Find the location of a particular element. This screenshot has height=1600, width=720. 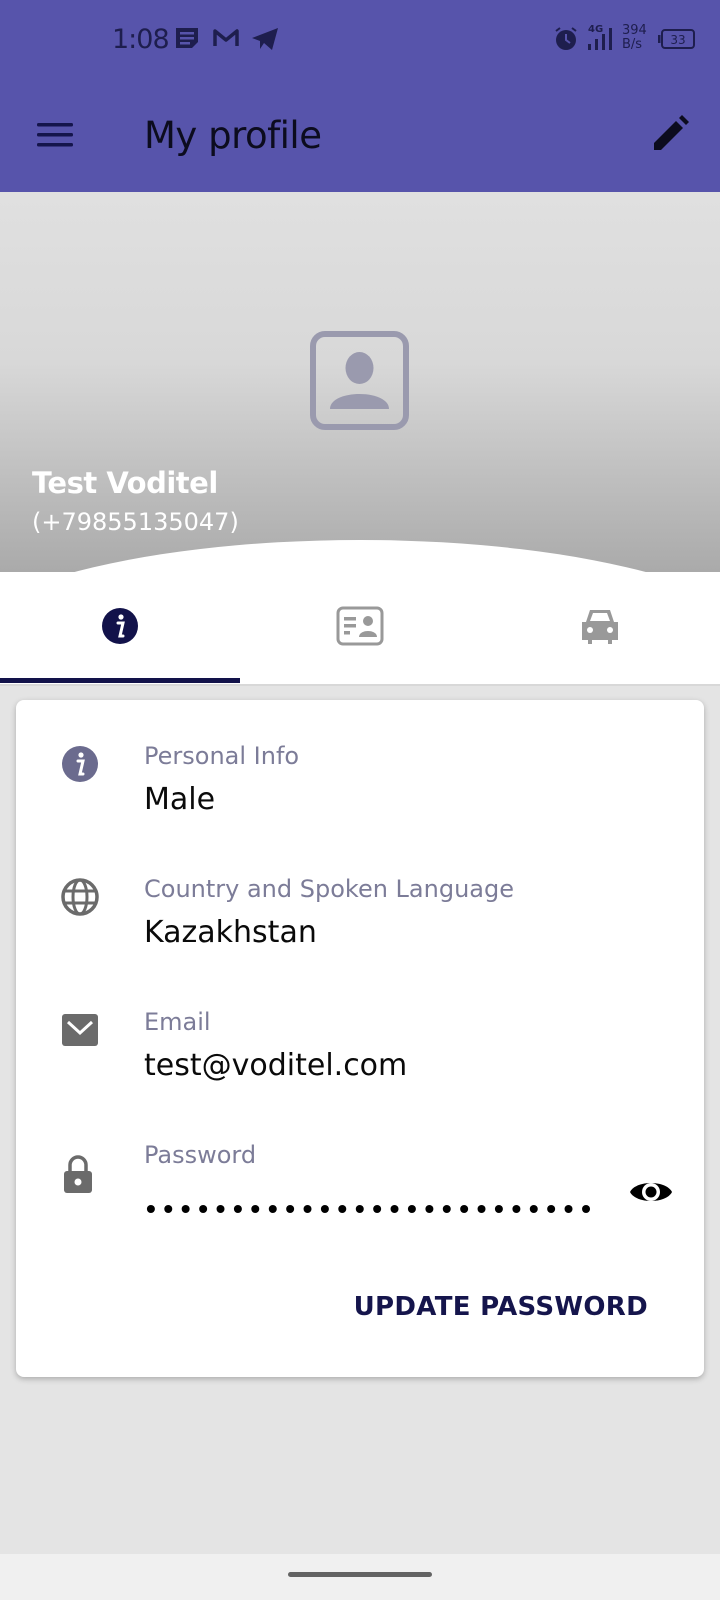

telegram-icon is located at coordinates (265, 41).